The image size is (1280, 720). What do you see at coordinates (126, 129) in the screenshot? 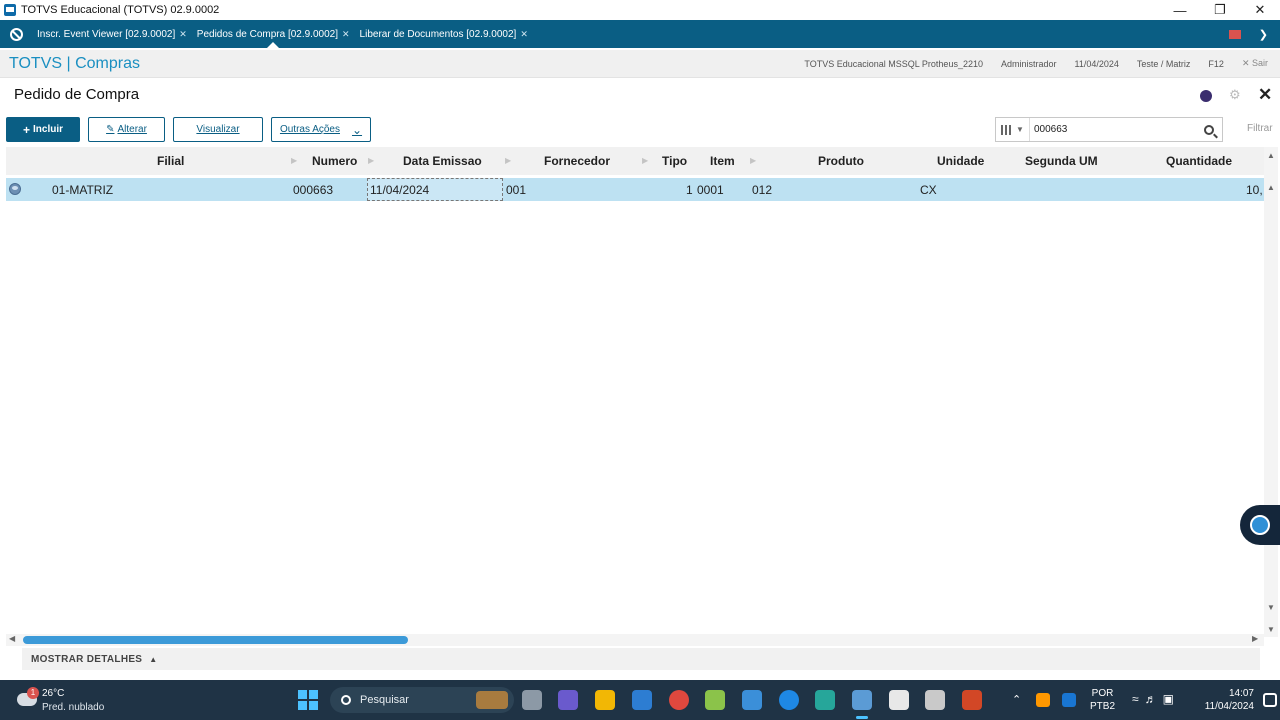
I see `alterar-button: ✎ Alterar` at bounding box center [126, 129].